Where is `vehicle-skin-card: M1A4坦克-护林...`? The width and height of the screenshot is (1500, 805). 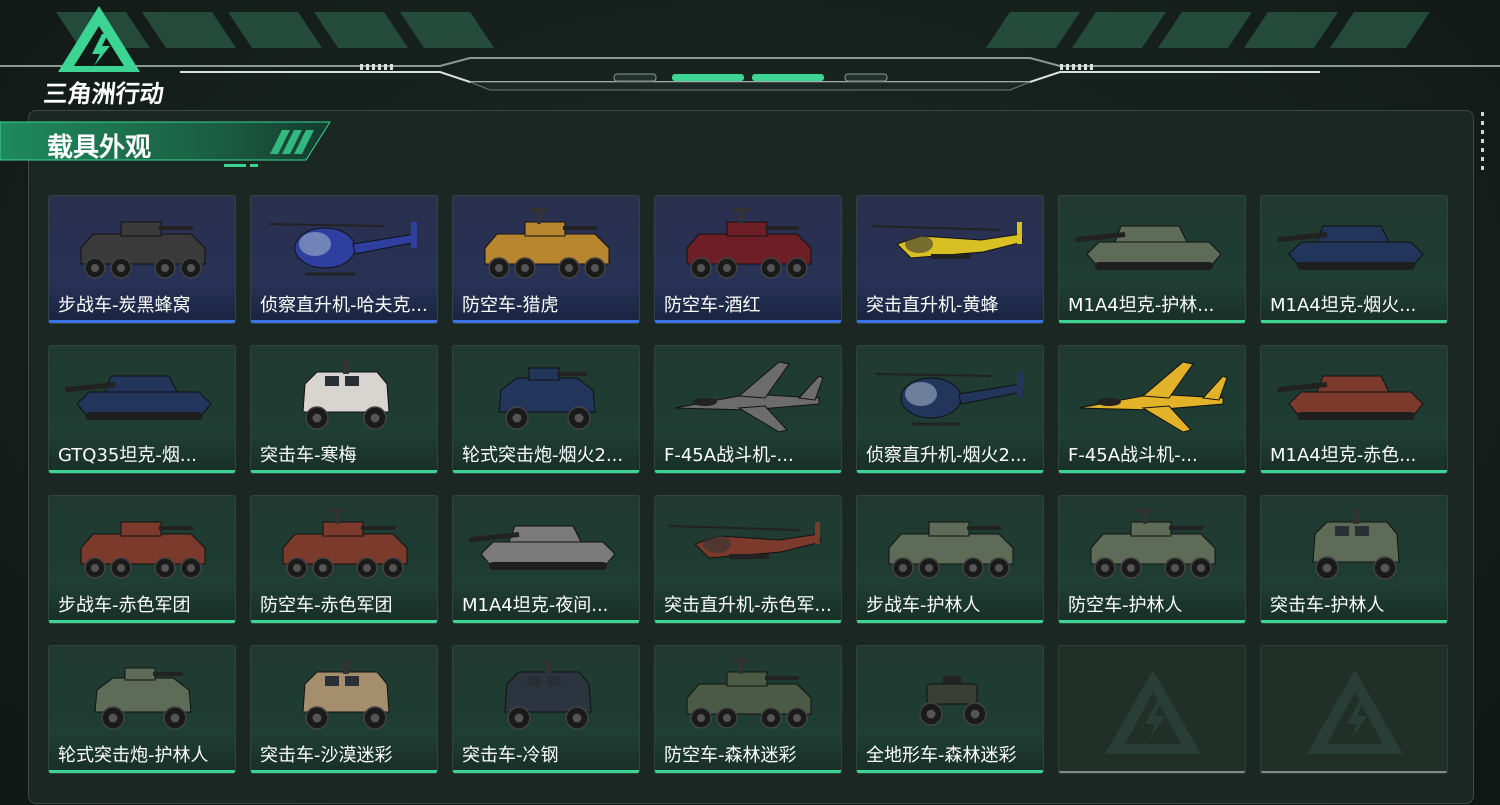 vehicle-skin-card: M1A4坦克-护林... is located at coordinates (1152, 259).